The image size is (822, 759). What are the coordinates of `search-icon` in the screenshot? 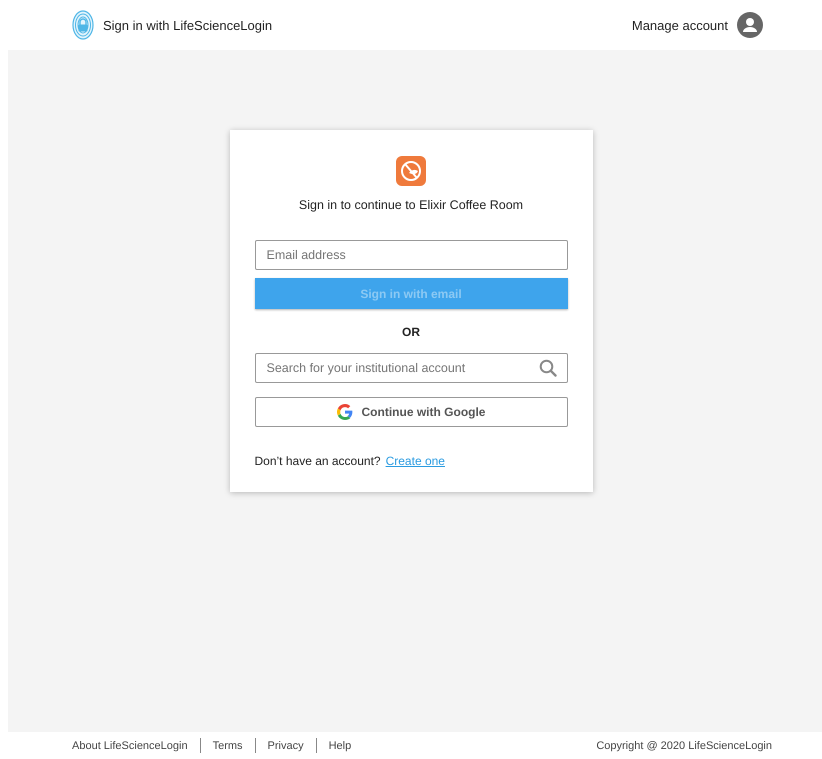 It's located at (547, 368).